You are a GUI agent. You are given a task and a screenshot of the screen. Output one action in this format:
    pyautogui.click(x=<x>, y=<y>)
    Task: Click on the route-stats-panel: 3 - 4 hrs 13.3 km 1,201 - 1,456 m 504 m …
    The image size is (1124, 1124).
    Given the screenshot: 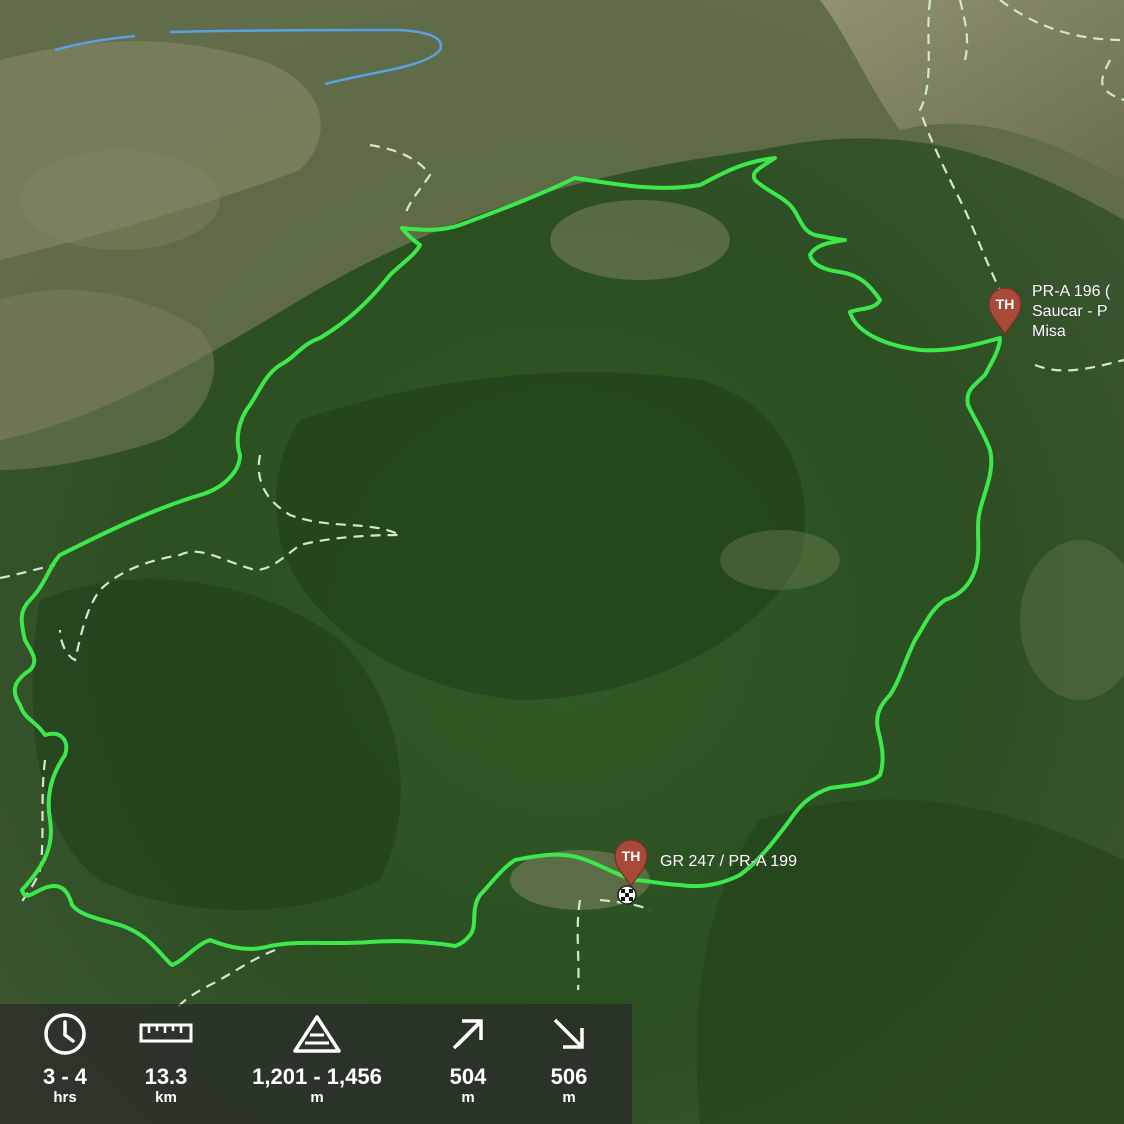 What is the action you would take?
    pyautogui.click(x=316, y=1064)
    